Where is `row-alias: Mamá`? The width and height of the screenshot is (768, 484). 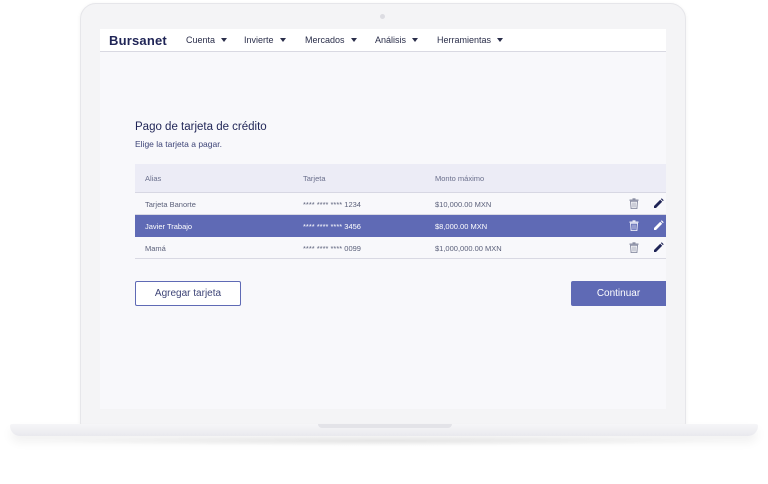
row-alias: Mamá is located at coordinates (155, 248).